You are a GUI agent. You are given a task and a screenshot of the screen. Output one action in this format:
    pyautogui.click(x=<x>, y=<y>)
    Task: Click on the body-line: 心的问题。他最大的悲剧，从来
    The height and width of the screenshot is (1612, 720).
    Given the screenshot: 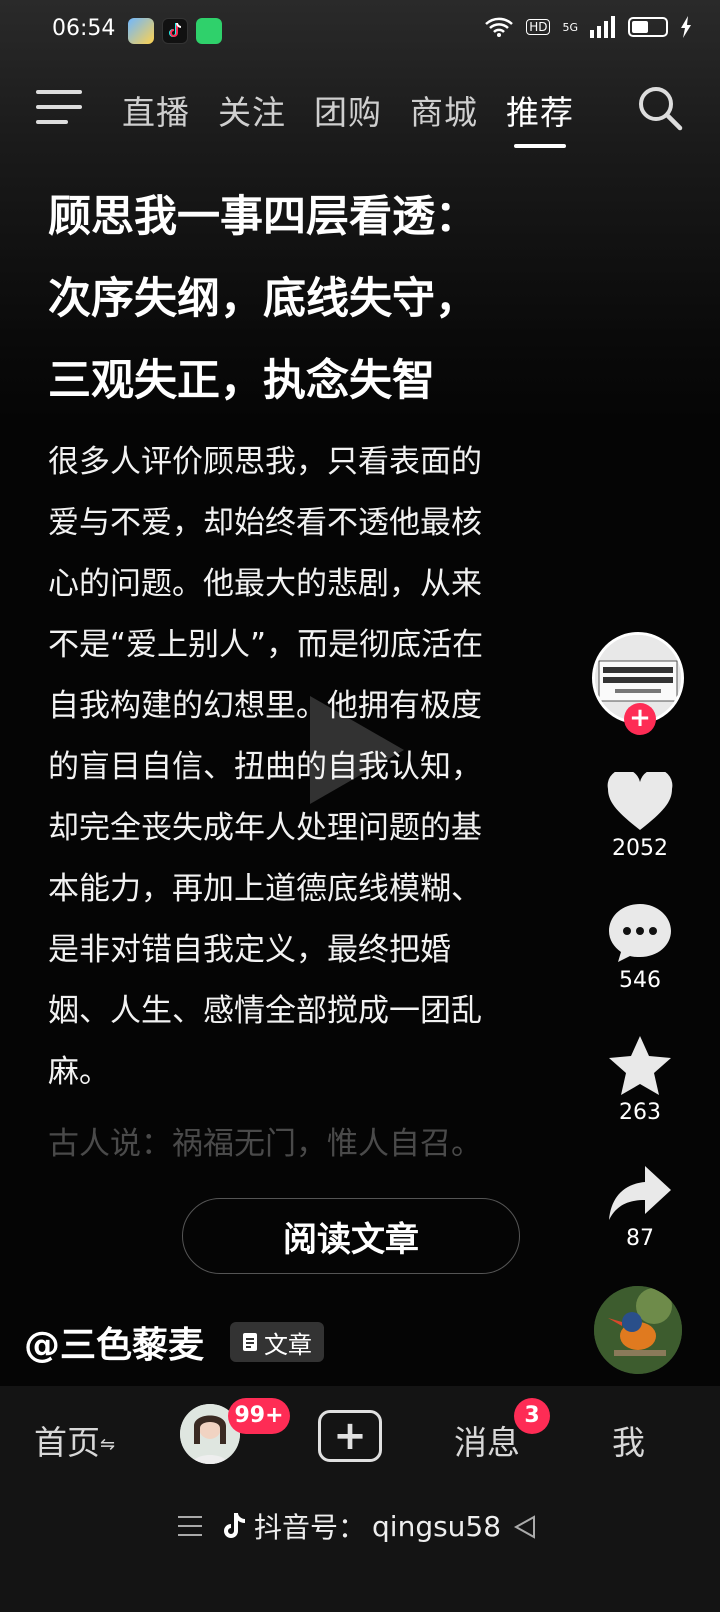 What is the action you would take?
    pyautogui.click(x=265, y=584)
    